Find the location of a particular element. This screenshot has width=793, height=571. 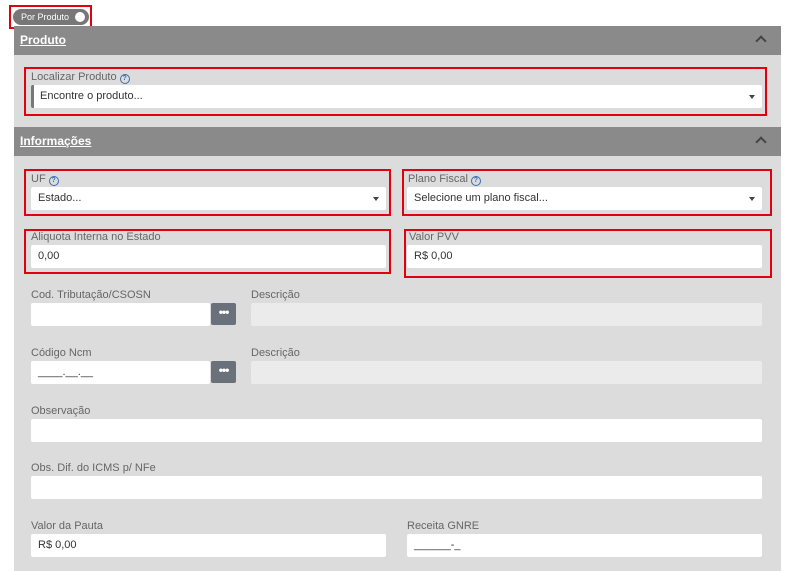

observacao-label: Observação is located at coordinates (61, 411).